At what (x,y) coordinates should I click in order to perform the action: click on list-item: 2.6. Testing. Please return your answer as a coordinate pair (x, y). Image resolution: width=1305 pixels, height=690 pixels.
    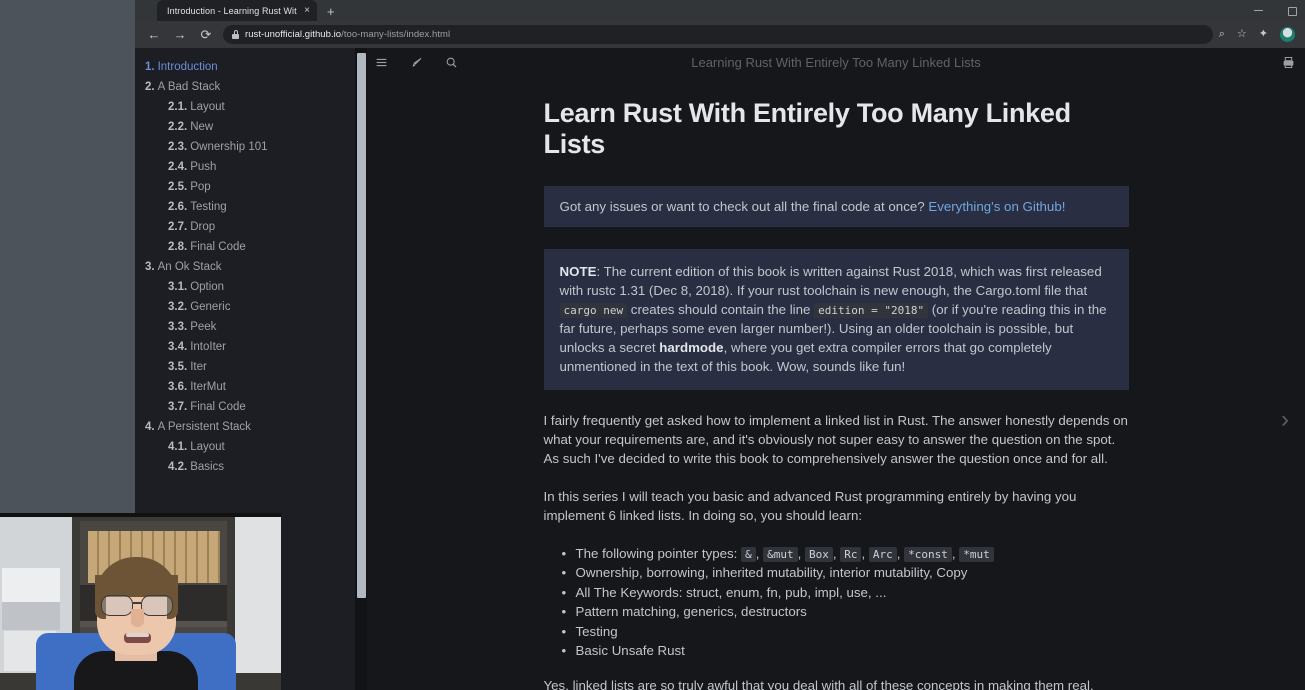
    Looking at the image, I should click on (251, 207).